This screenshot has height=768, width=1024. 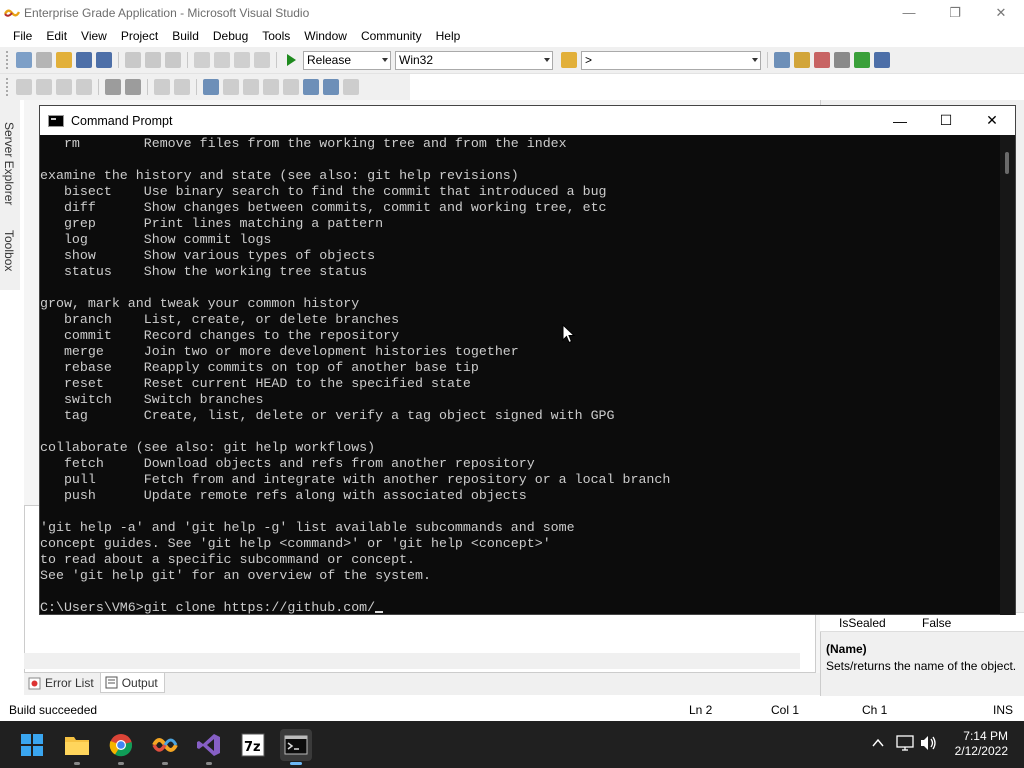 What do you see at coordinates (512, 710) in the screenshot?
I see `vs-status-bar: Build succeeded Ln 2 Col 1 Ch 1 INS` at bounding box center [512, 710].